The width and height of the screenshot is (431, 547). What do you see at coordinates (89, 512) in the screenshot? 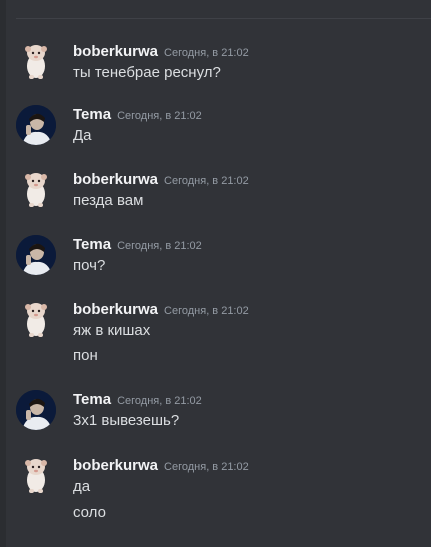
I see `message-text: соло` at bounding box center [89, 512].